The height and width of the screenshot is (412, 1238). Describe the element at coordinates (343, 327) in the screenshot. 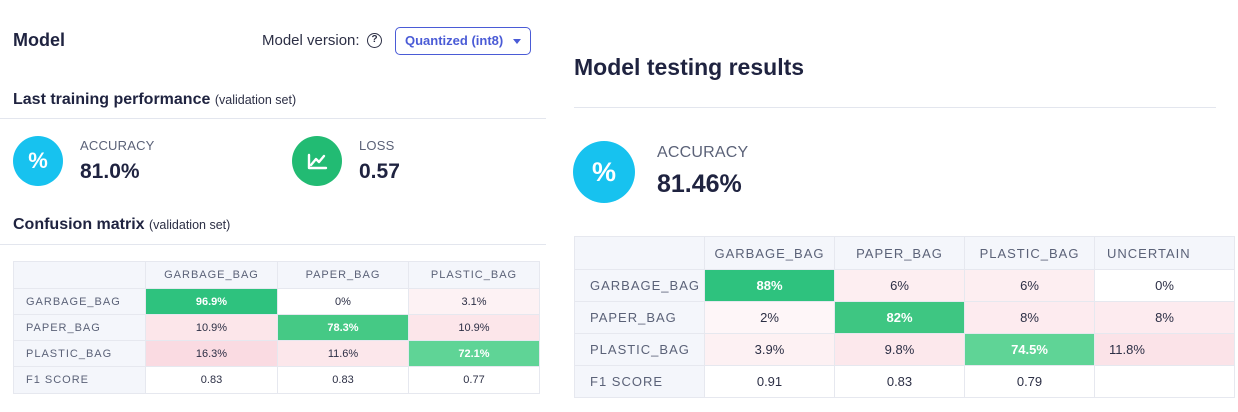

I see `matrix-cell: 78.3%` at that location.